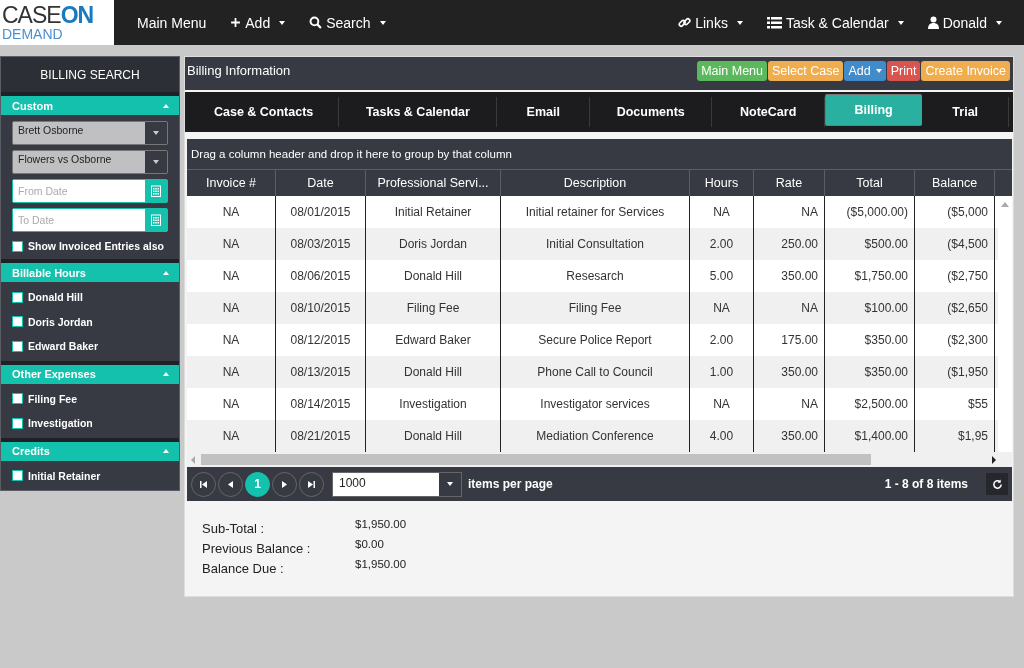 This screenshot has width=1024, height=668. What do you see at coordinates (90, 191) in the screenshot?
I see `date-picker: From Date` at bounding box center [90, 191].